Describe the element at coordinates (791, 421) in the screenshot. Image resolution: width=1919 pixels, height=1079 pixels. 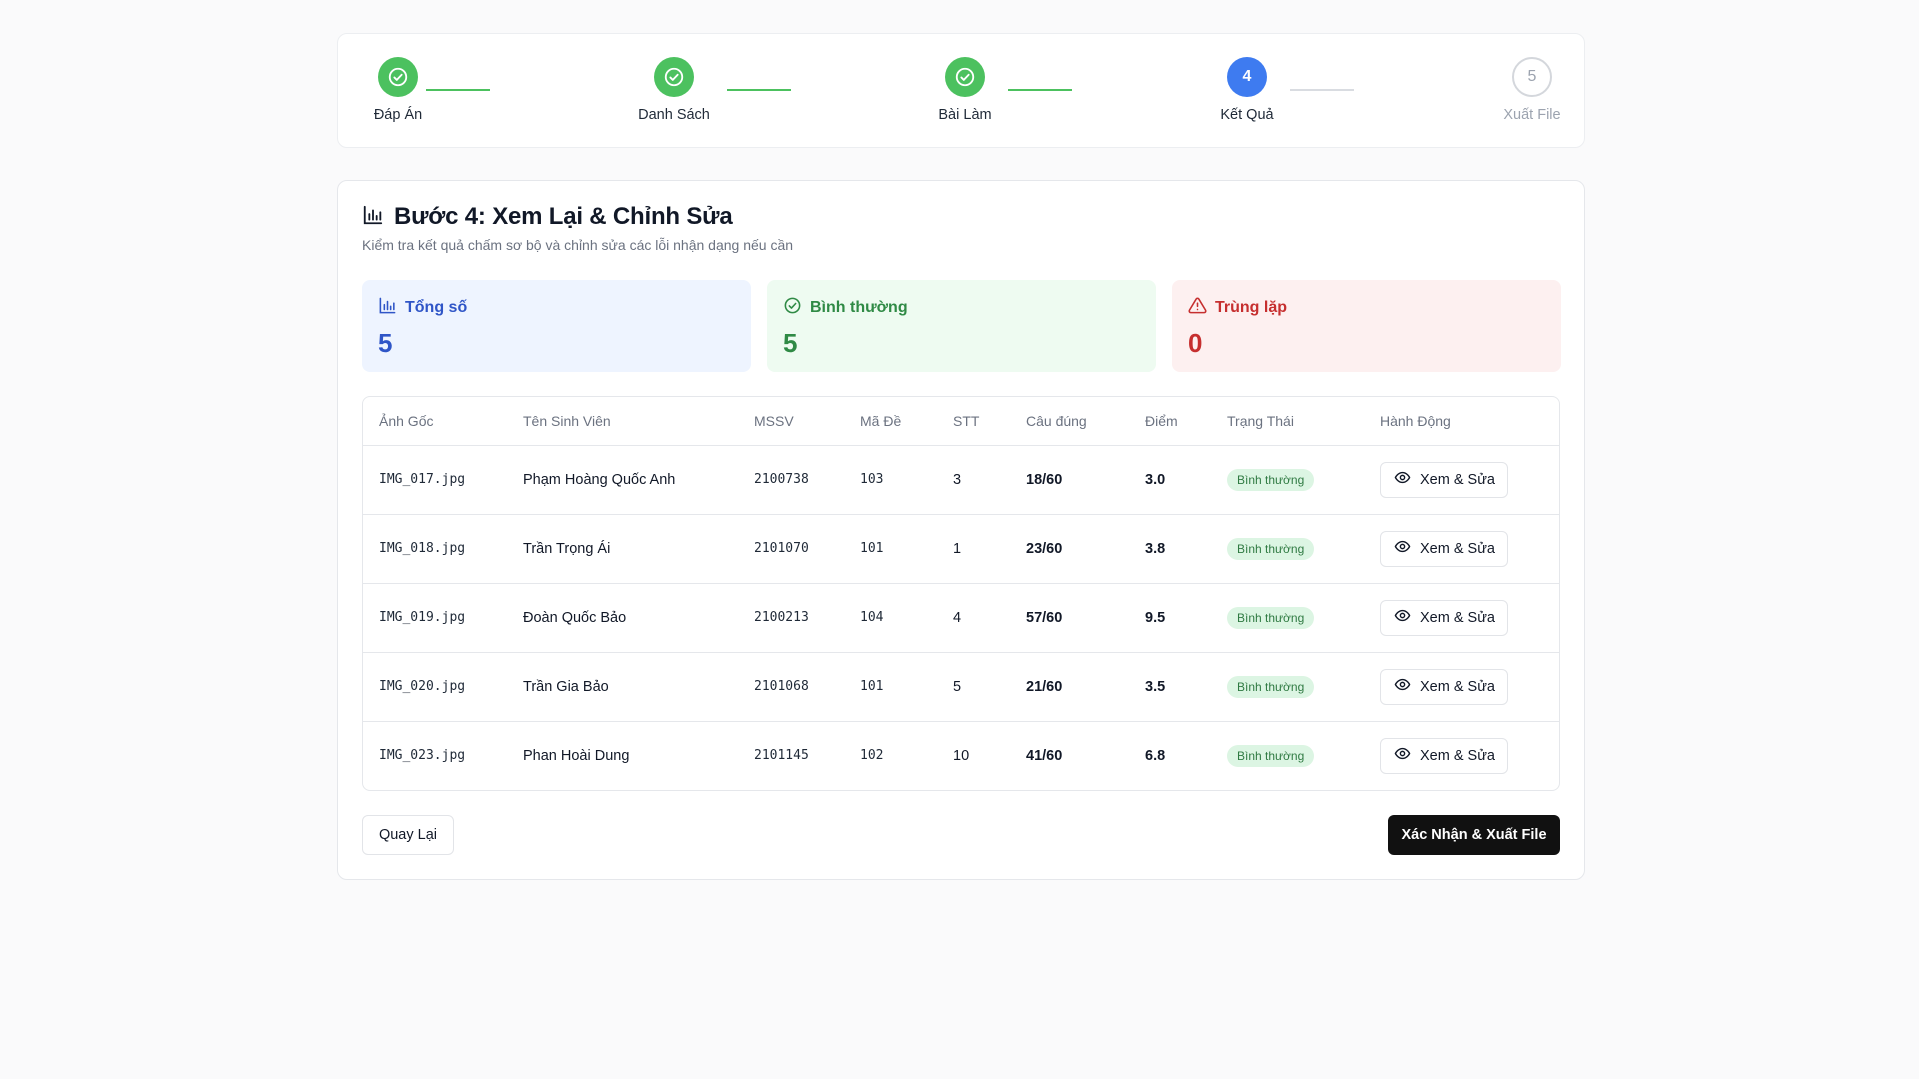
I see `column-header: MSSV` at that location.